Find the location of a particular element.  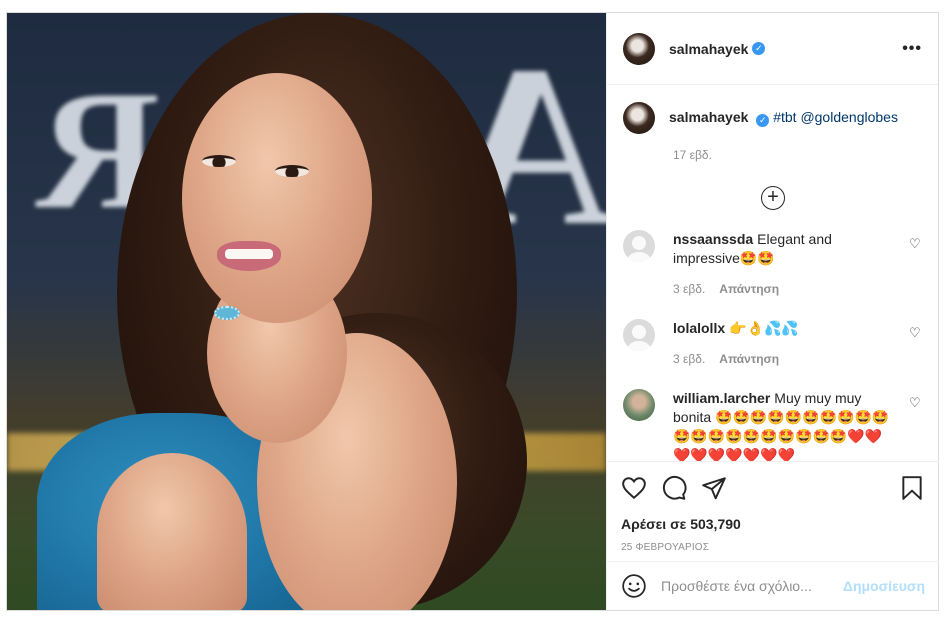

post-header: salmahayek ✓ ••• is located at coordinates (772, 49).